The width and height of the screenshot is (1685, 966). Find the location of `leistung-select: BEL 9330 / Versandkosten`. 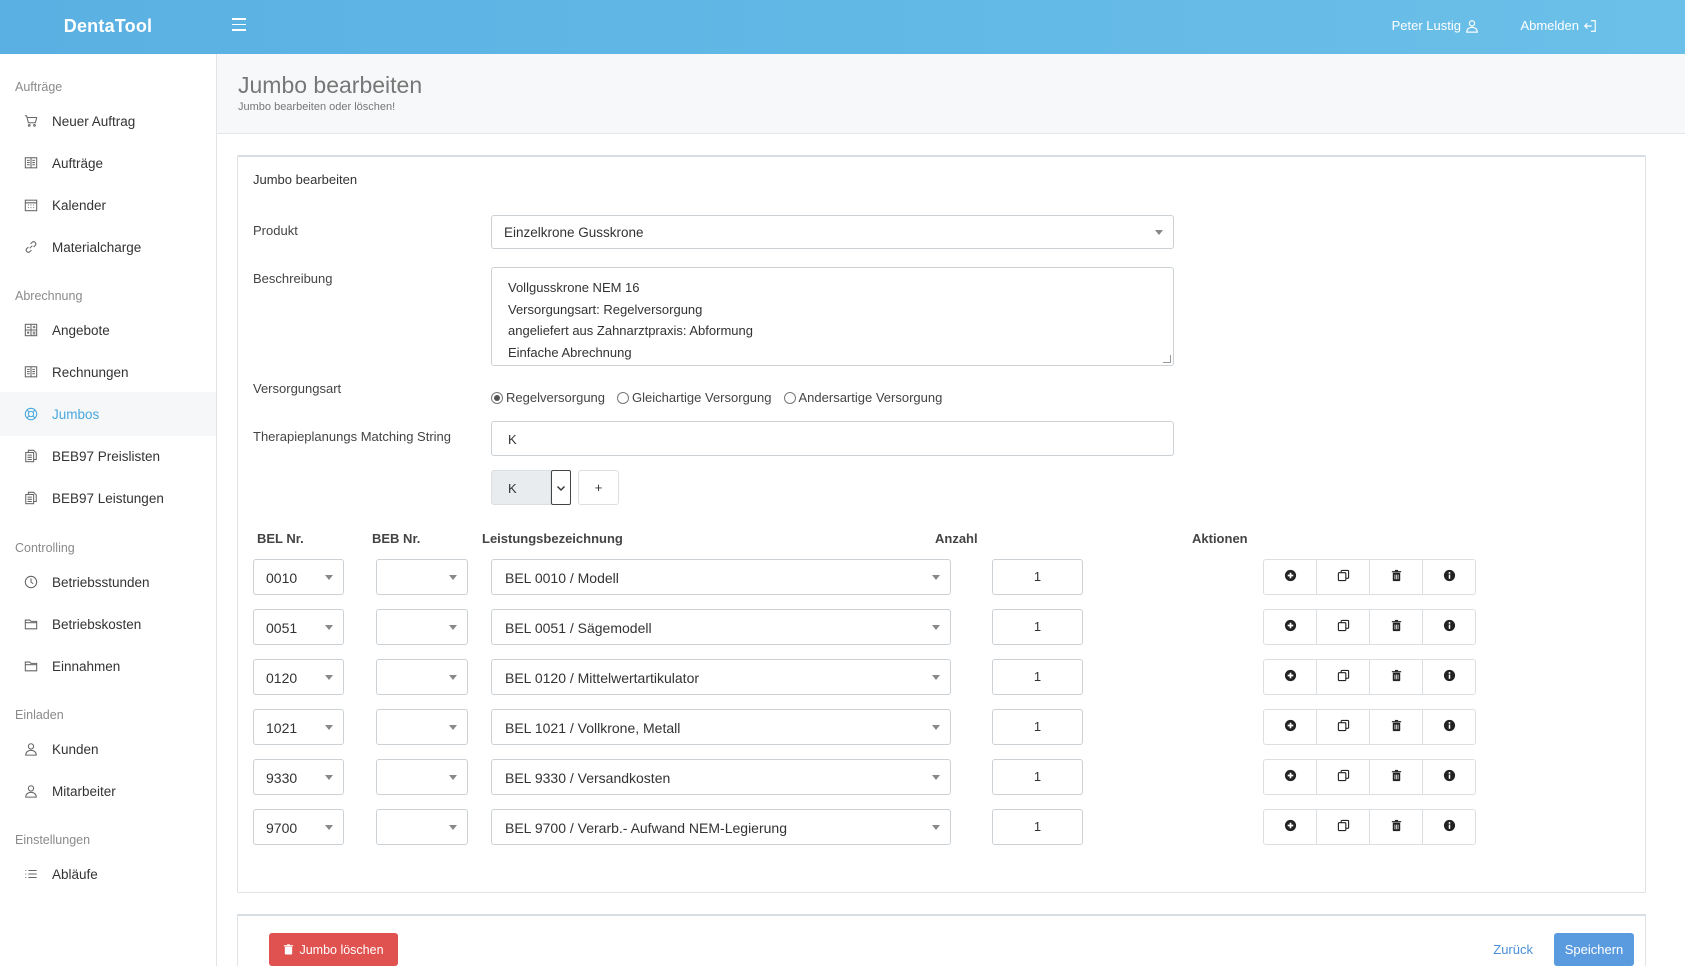

leistung-select: BEL 9330 / Versandkosten is located at coordinates (721, 777).